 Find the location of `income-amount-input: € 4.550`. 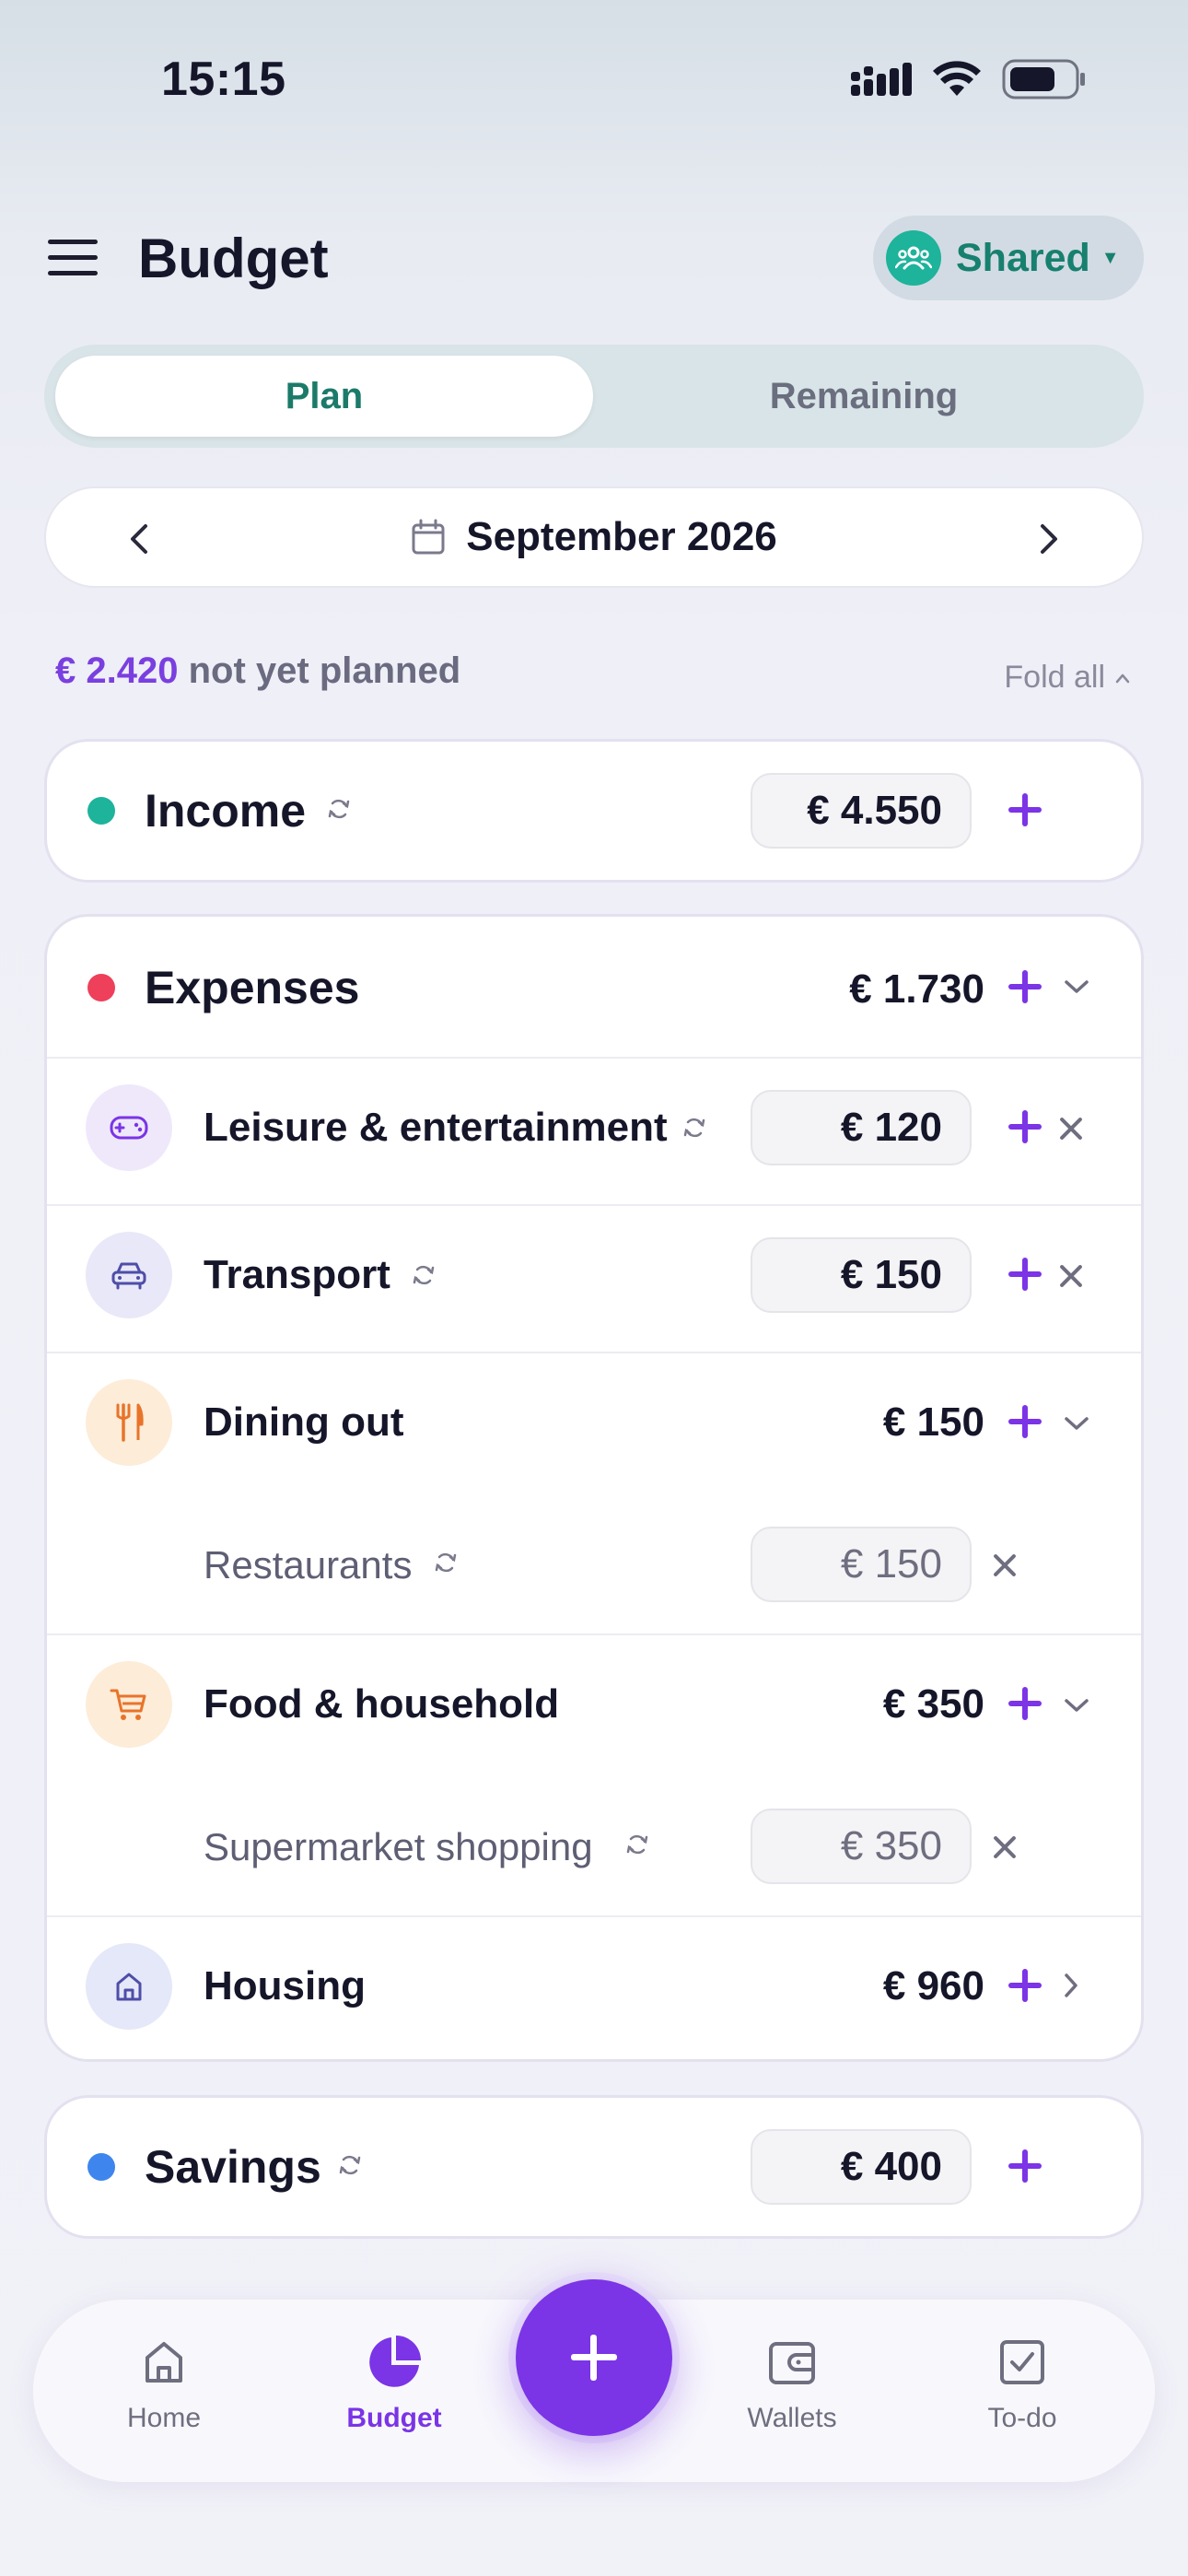

income-amount-input: € 4.550 is located at coordinates (861, 811).